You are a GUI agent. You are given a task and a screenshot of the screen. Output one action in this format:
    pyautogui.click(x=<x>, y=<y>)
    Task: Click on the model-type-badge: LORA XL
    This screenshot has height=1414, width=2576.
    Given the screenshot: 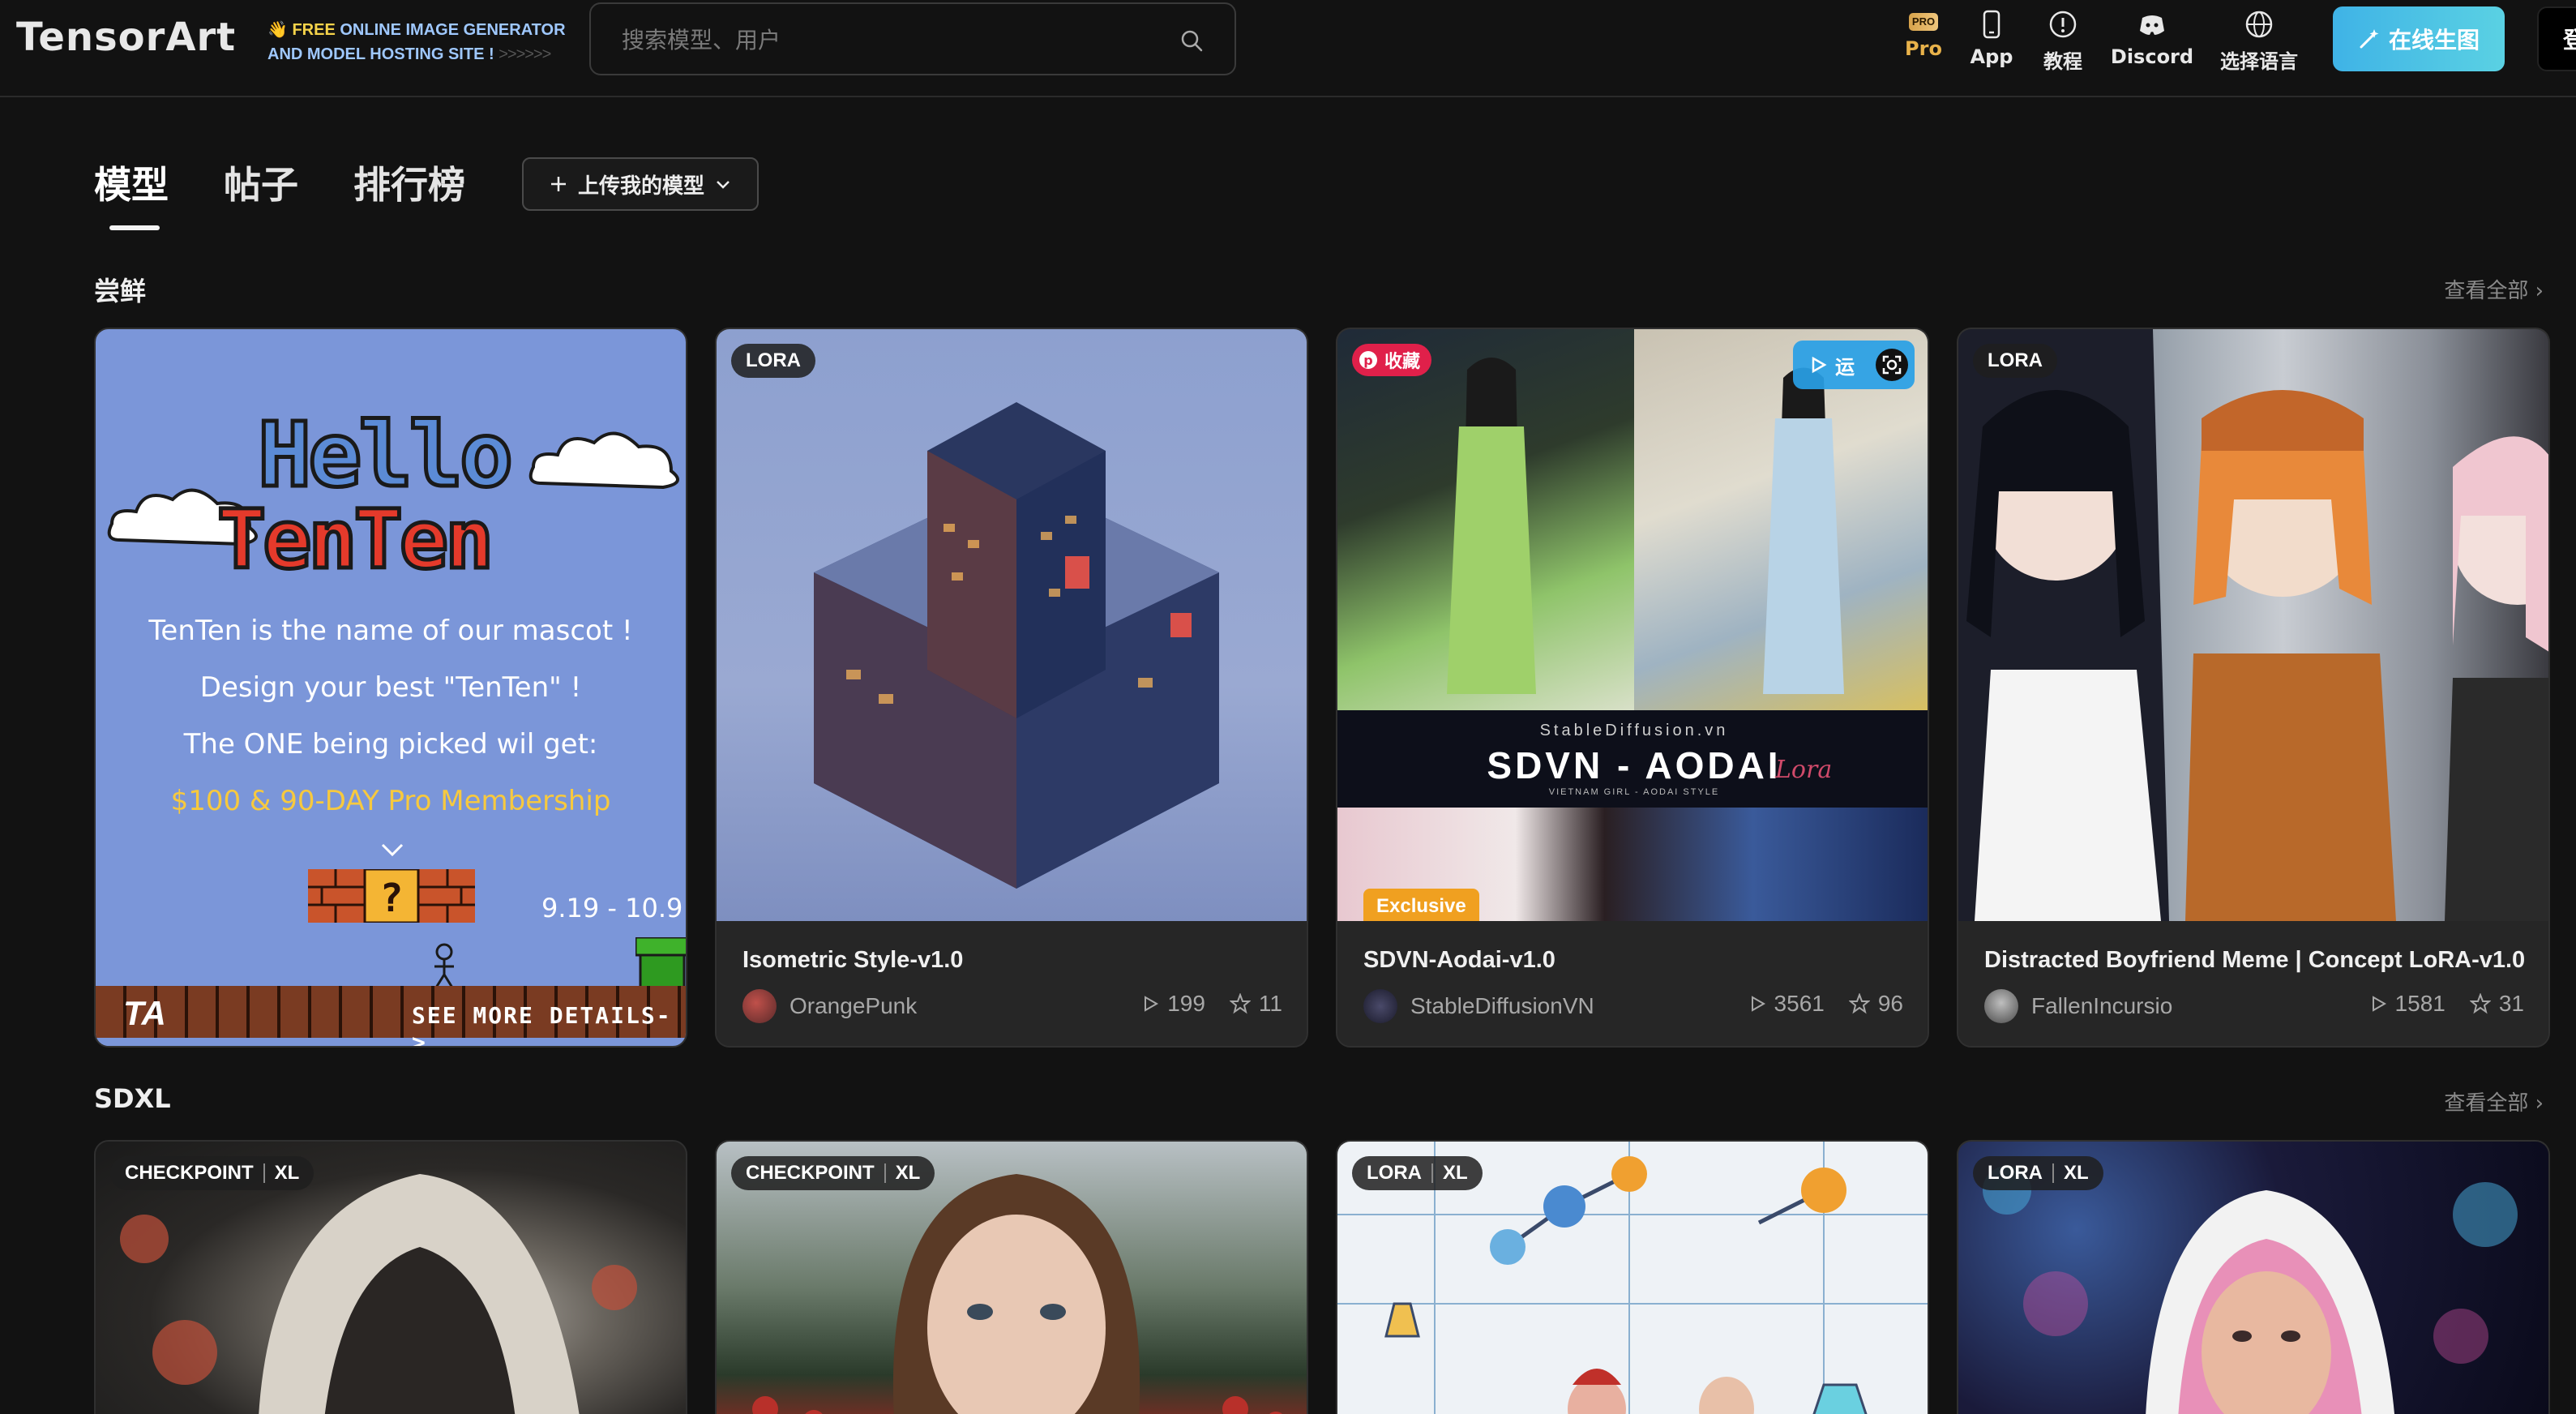 What is the action you would take?
    pyautogui.click(x=2038, y=1173)
    